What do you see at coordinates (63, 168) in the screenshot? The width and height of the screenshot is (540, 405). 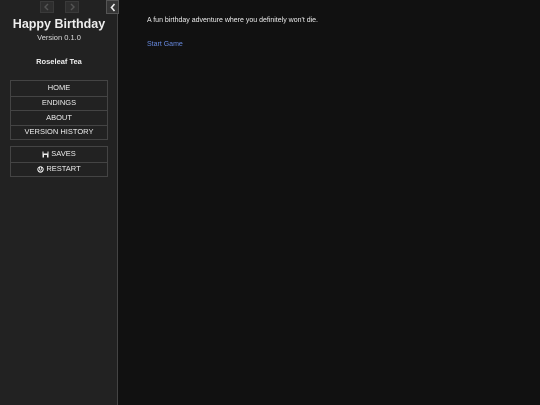 I see `restart-label: RESTART` at bounding box center [63, 168].